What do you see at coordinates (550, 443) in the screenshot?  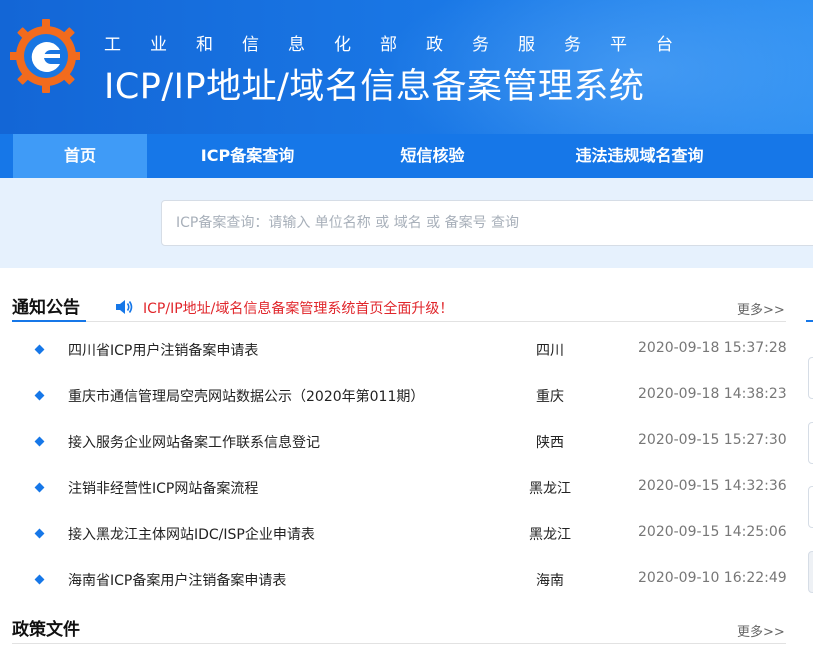 I see `notice-row-region: 陕西` at bounding box center [550, 443].